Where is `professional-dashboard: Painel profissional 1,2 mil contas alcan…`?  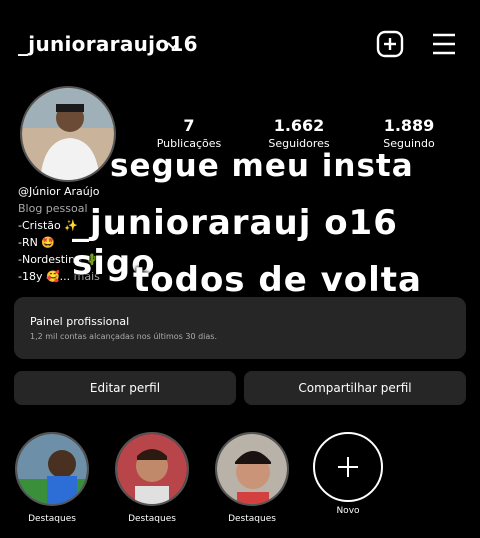 professional-dashboard: Painel profissional 1,2 mil contas alcan… is located at coordinates (240, 328).